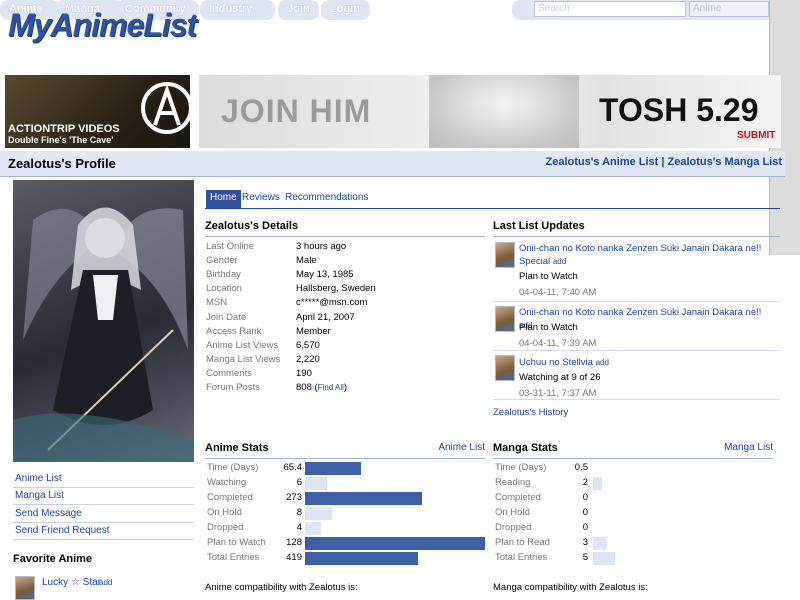 Image resolution: width=800 pixels, height=600 pixels. Describe the element at coordinates (321, 246) in the screenshot. I see `detail-value: 3 hours ago` at that location.